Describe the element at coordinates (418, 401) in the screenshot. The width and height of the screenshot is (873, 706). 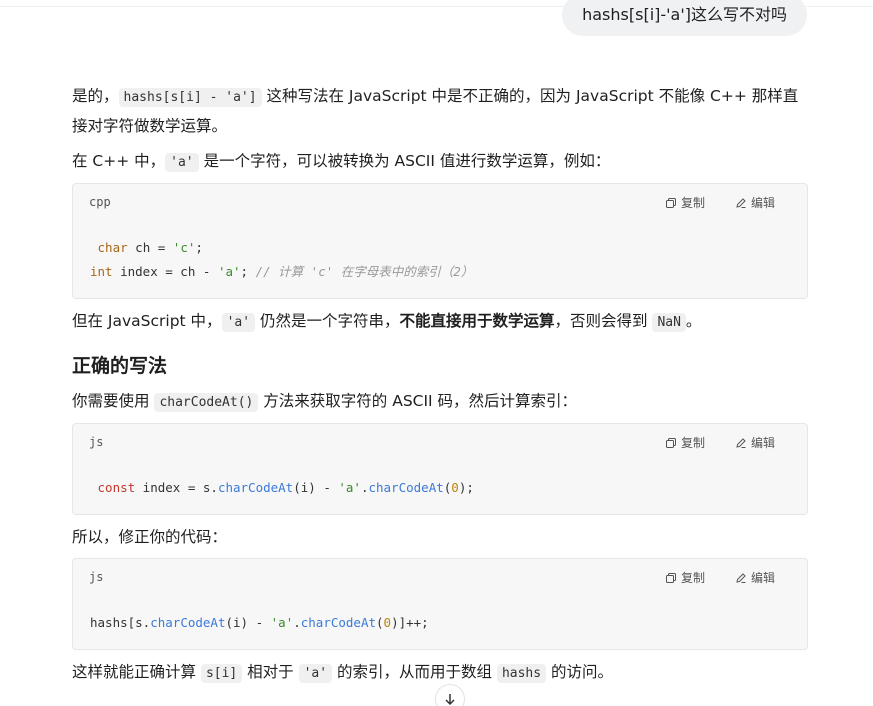
I see `text: 方法来获取字符的 ASCII 码，然后计算索引：` at that location.